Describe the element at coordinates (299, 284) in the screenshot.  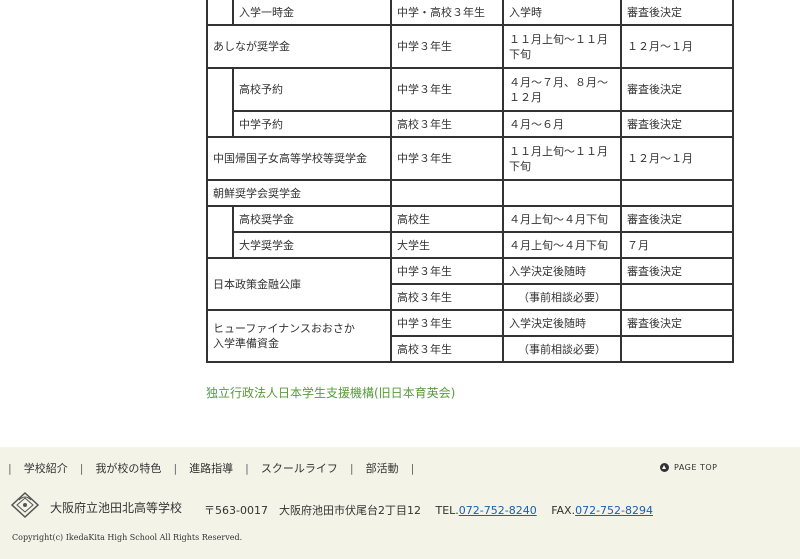
I see `scholarship-name: 日本政策金融公庫` at that location.